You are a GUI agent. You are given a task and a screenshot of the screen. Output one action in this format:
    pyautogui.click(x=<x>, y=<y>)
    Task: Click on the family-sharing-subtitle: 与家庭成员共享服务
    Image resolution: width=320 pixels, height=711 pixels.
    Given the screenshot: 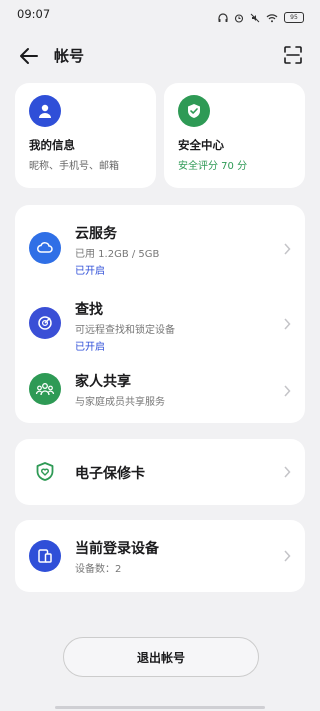 What is the action you would take?
    pyautogui.click(x=120, y=402)
    